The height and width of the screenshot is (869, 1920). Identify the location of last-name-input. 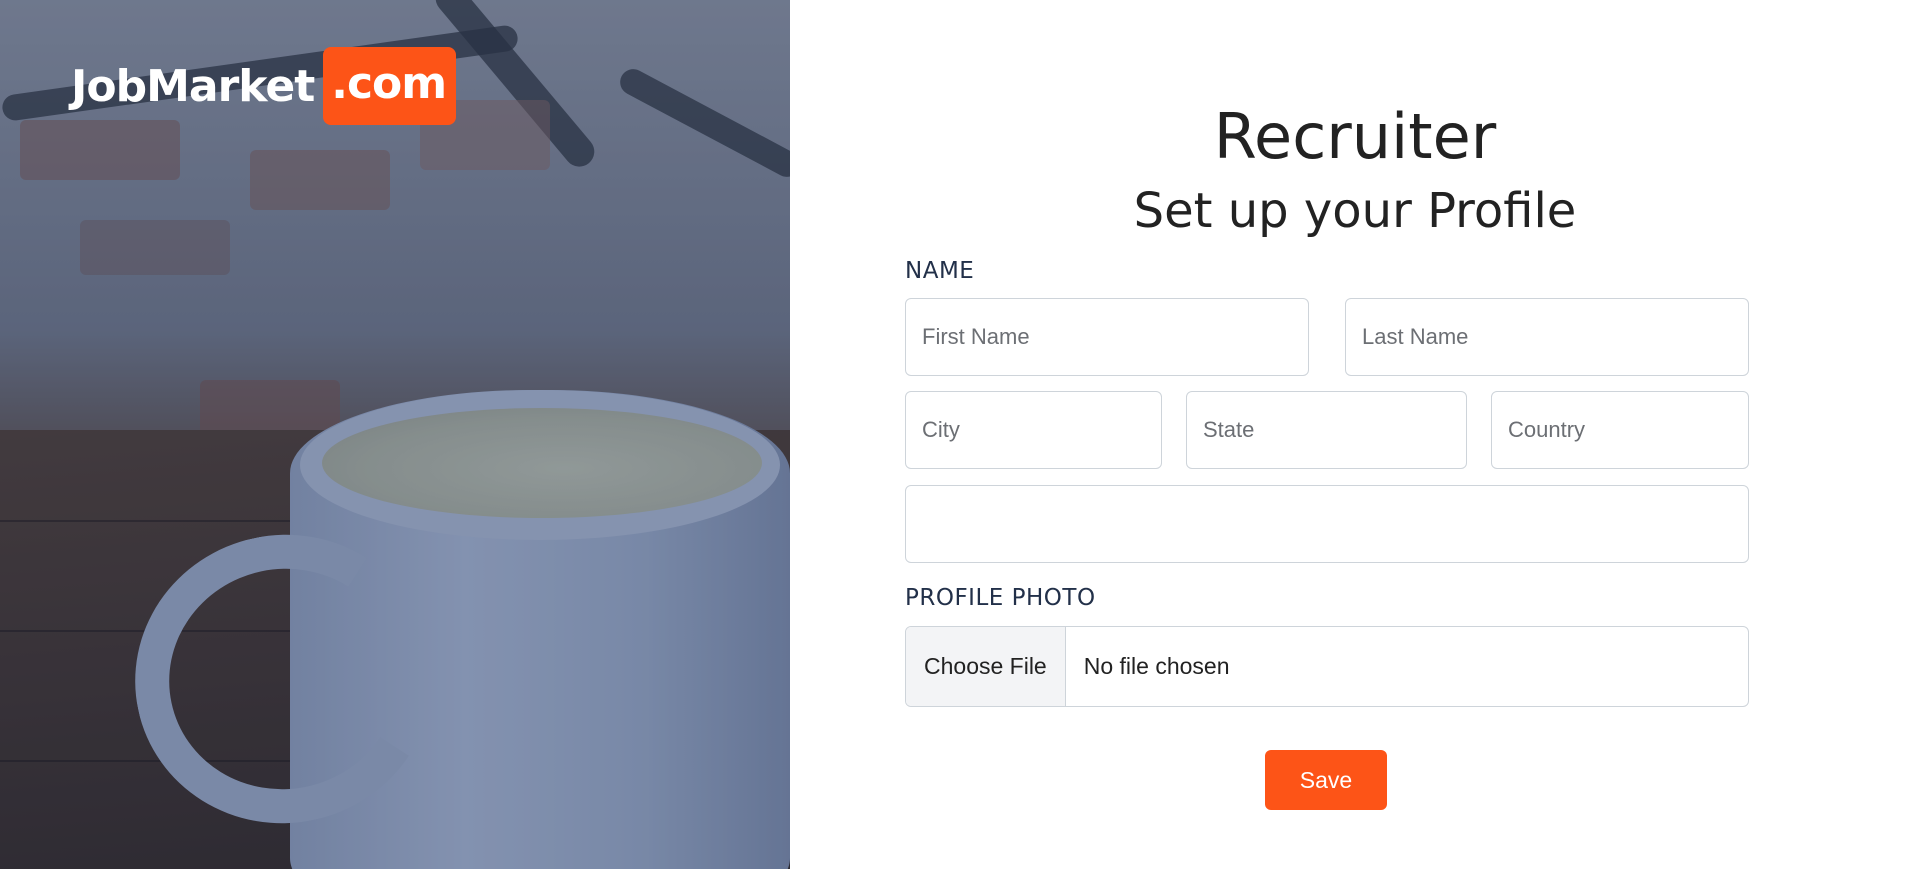
(1547, 337).